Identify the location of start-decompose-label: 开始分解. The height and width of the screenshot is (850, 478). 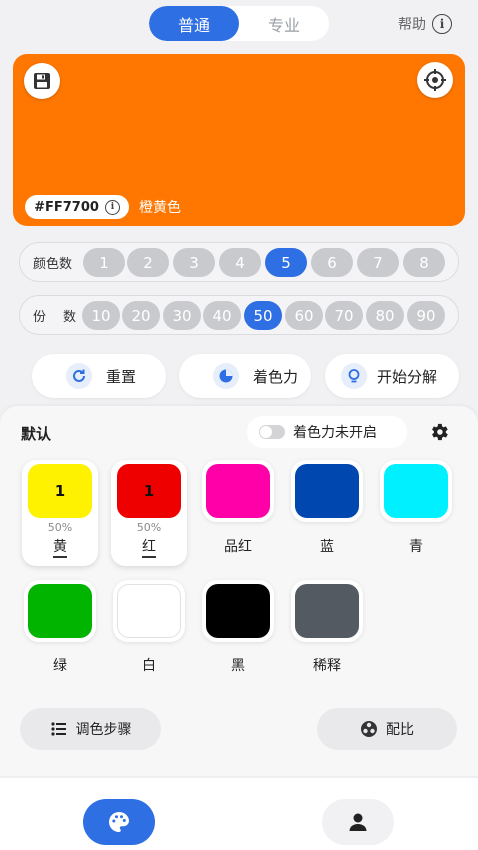
(407, 376).